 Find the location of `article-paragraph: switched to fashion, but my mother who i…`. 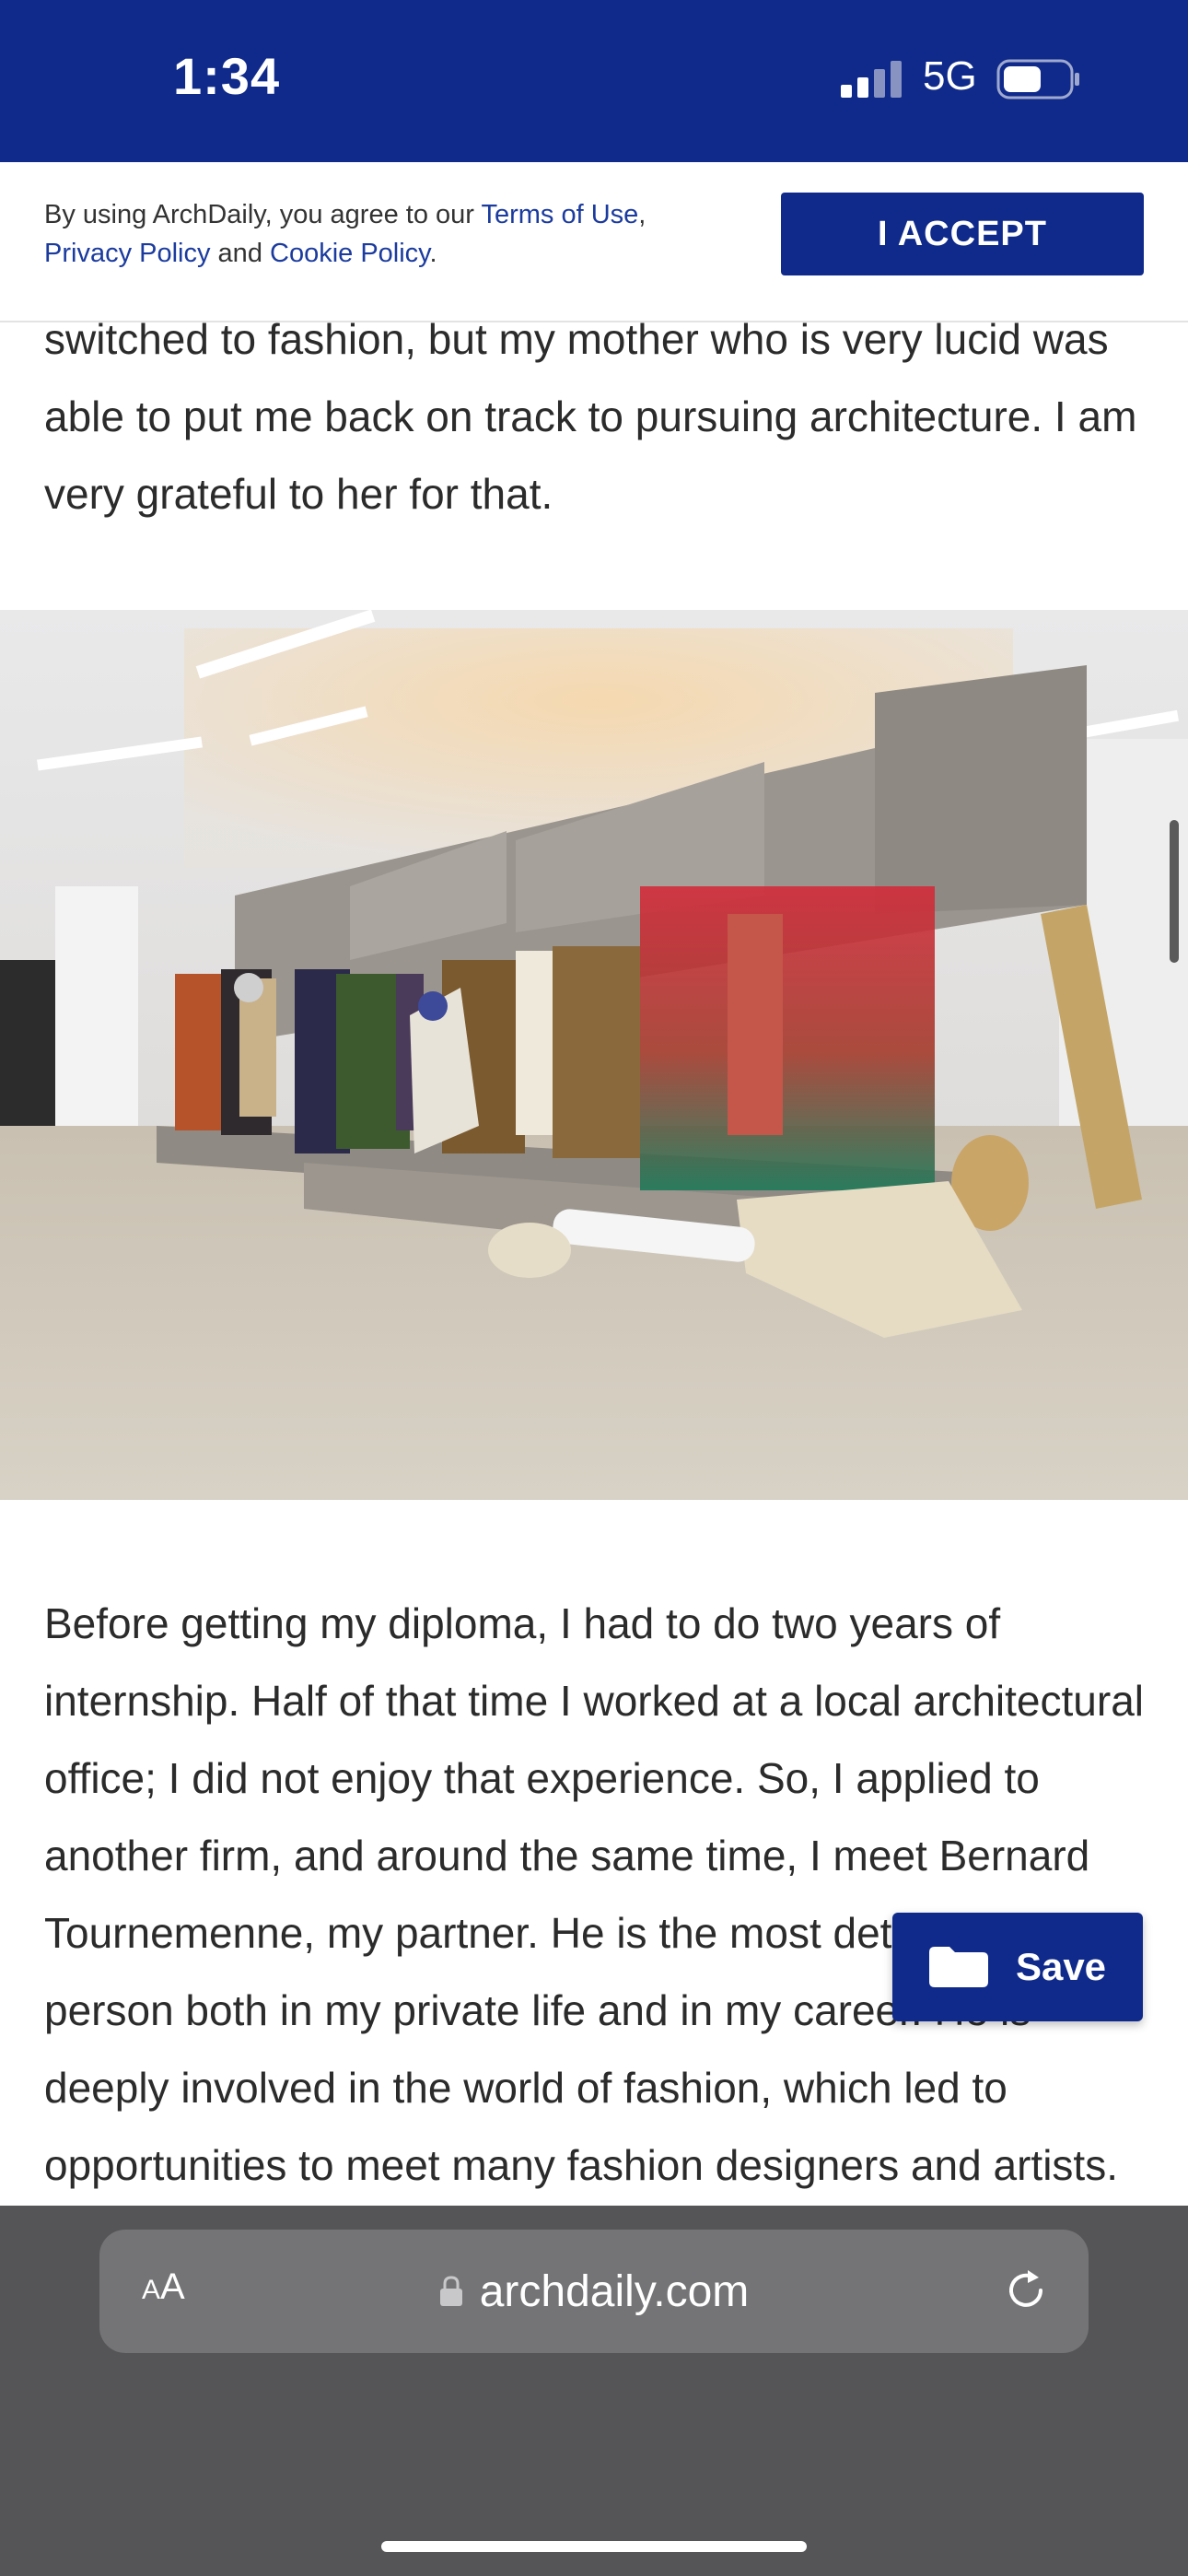

article-paragraph: switched to fashion, but my mother who i… is located at coordinates (590, 416).